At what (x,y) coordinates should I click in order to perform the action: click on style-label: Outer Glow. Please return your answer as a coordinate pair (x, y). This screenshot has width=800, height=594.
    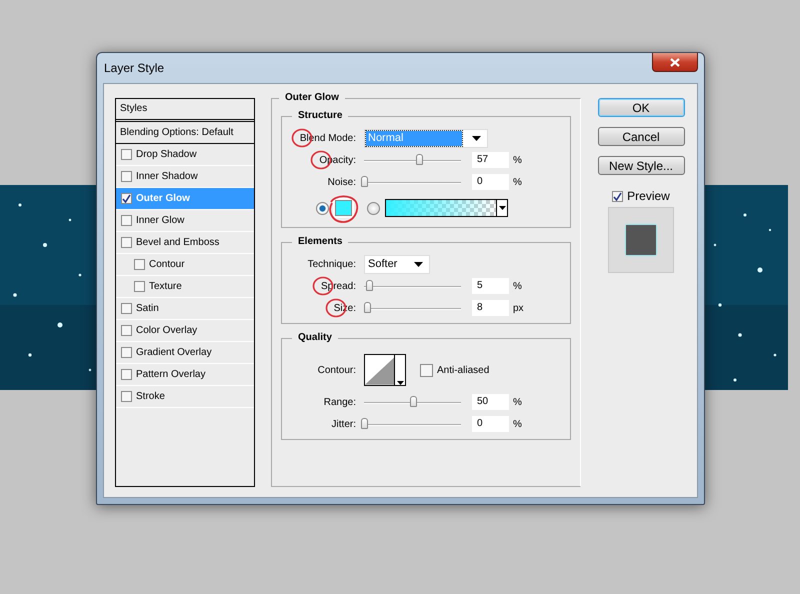
    Looking at the image, I should click on (163, 198).